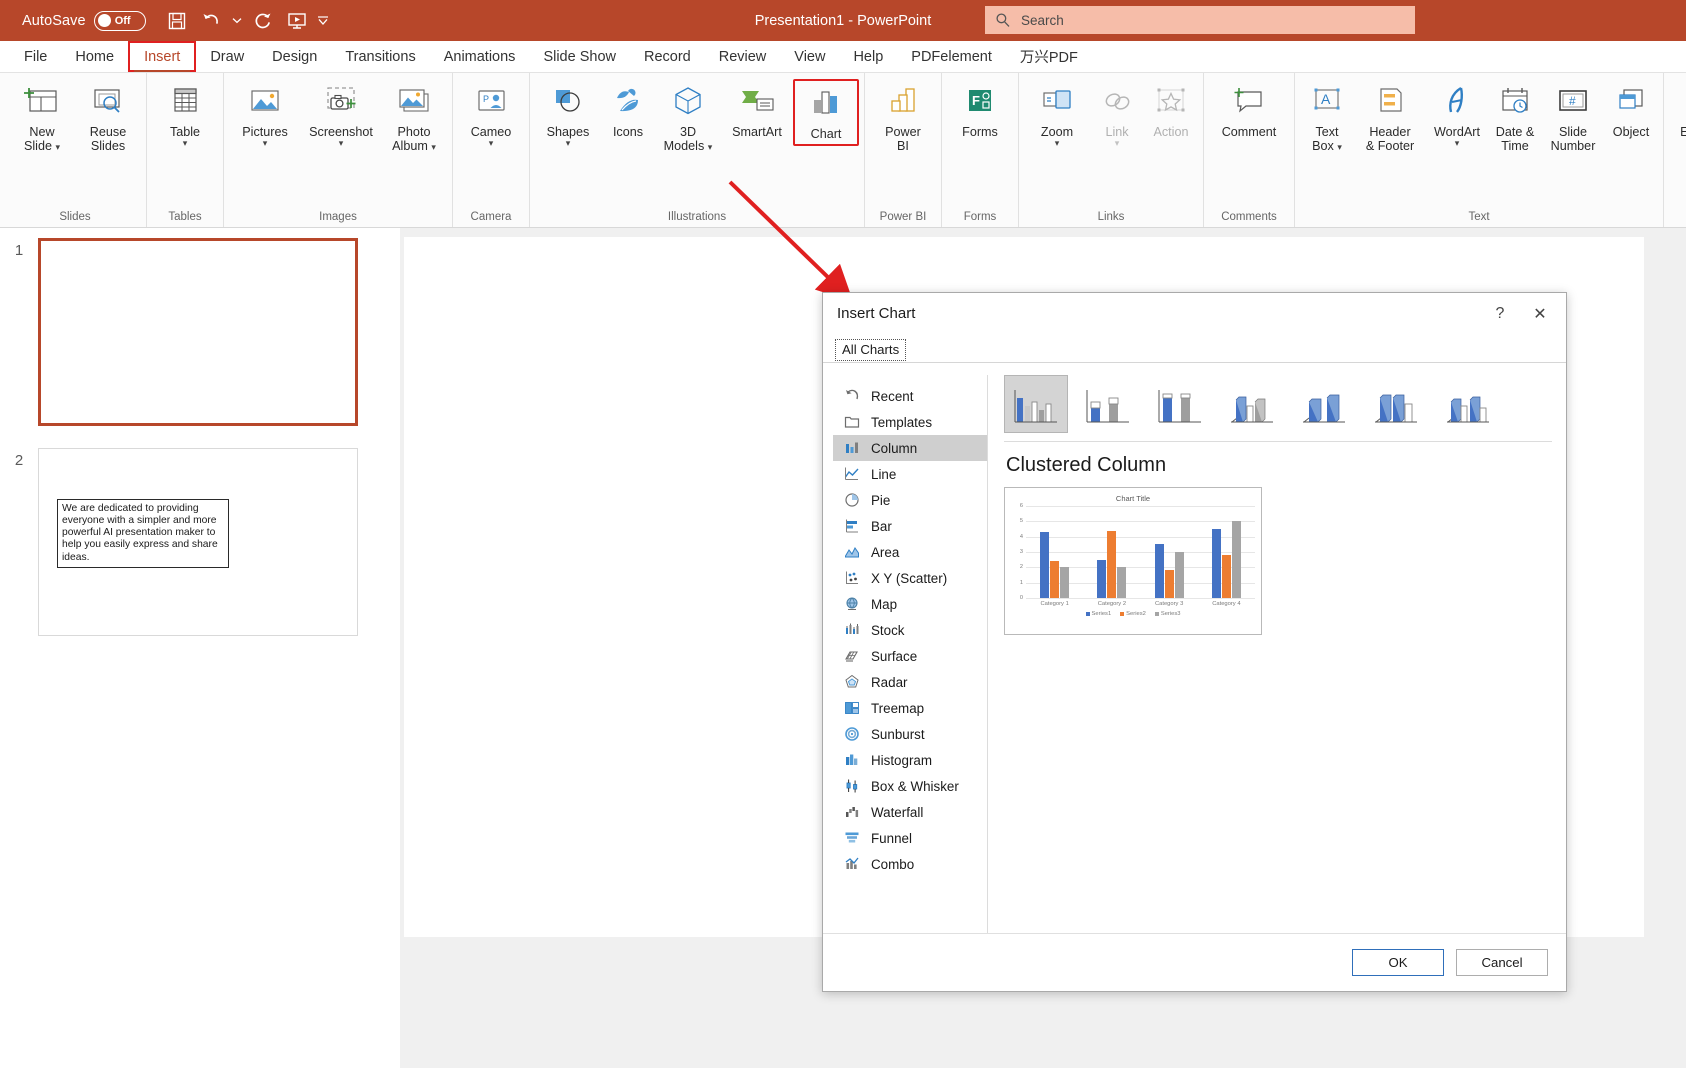  I want to click on ribbon-tab-draw: Draw, so click(227, 56).